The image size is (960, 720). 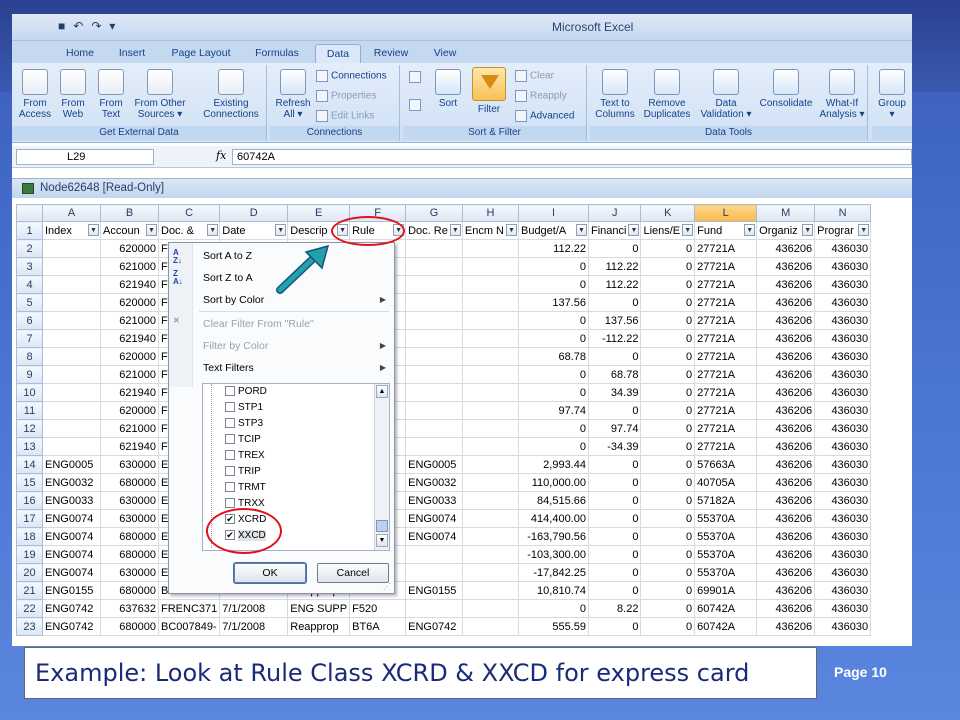 What do you see at coordinates (489, 91) in the screenshot?
I see `filter-button: Filter` at bounding box center [489, 91].